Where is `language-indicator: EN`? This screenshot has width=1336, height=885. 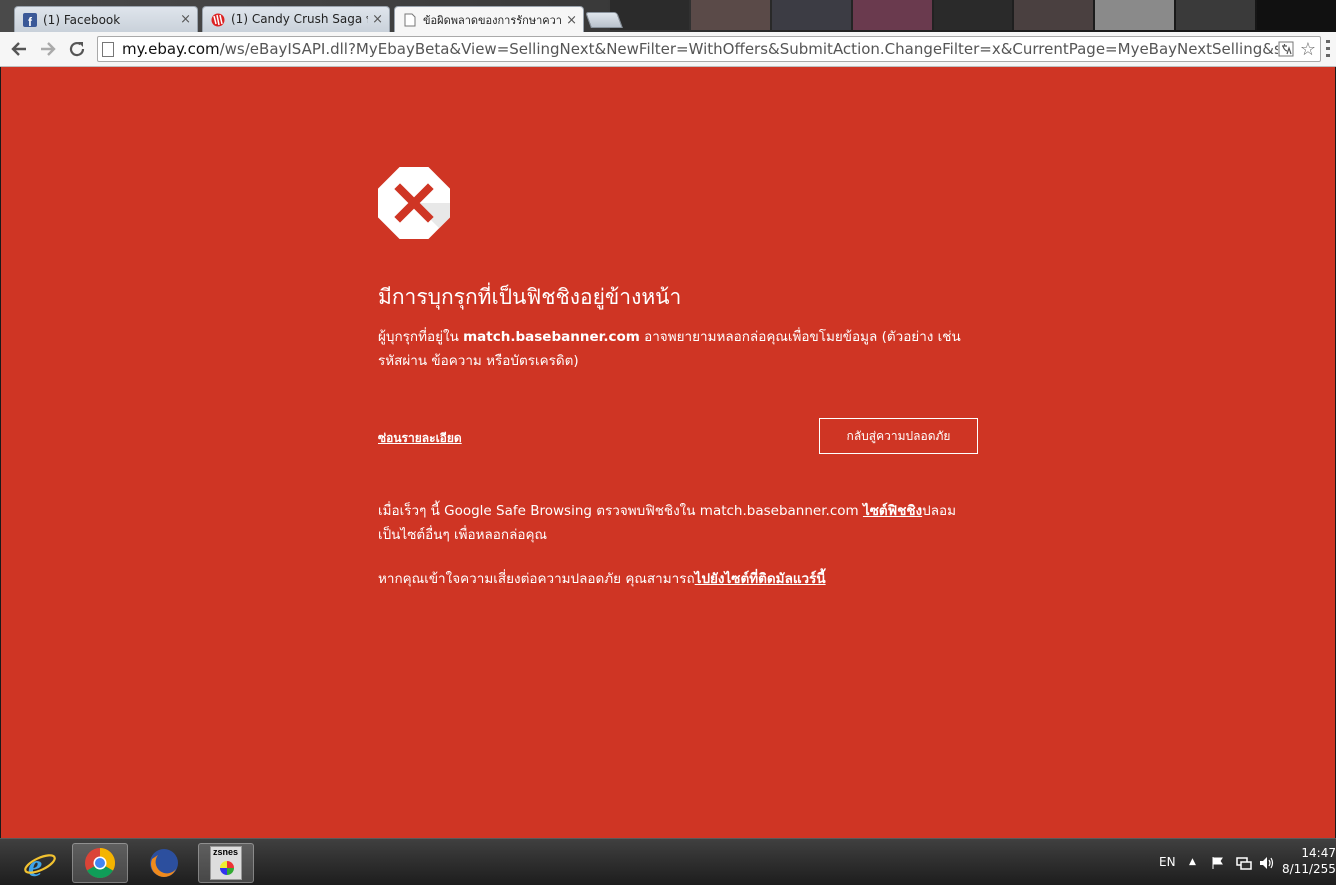
language-indicator: EN is located at coordinates (1167, 862).